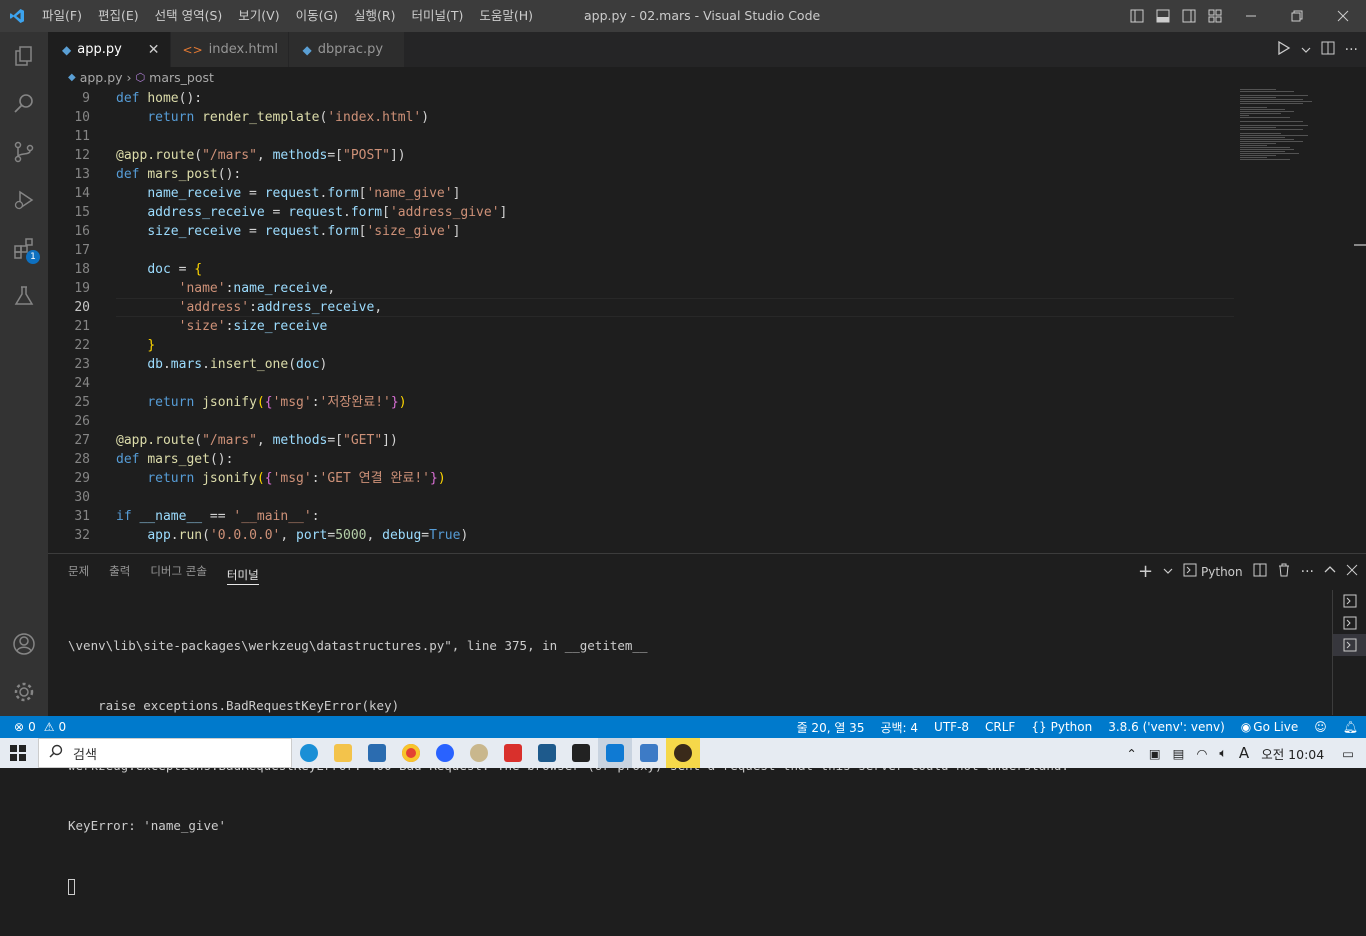 Image resolution: width=1366 pixels, height=936 pixels. I want to click on run-python-icon, so click(1284, 49).